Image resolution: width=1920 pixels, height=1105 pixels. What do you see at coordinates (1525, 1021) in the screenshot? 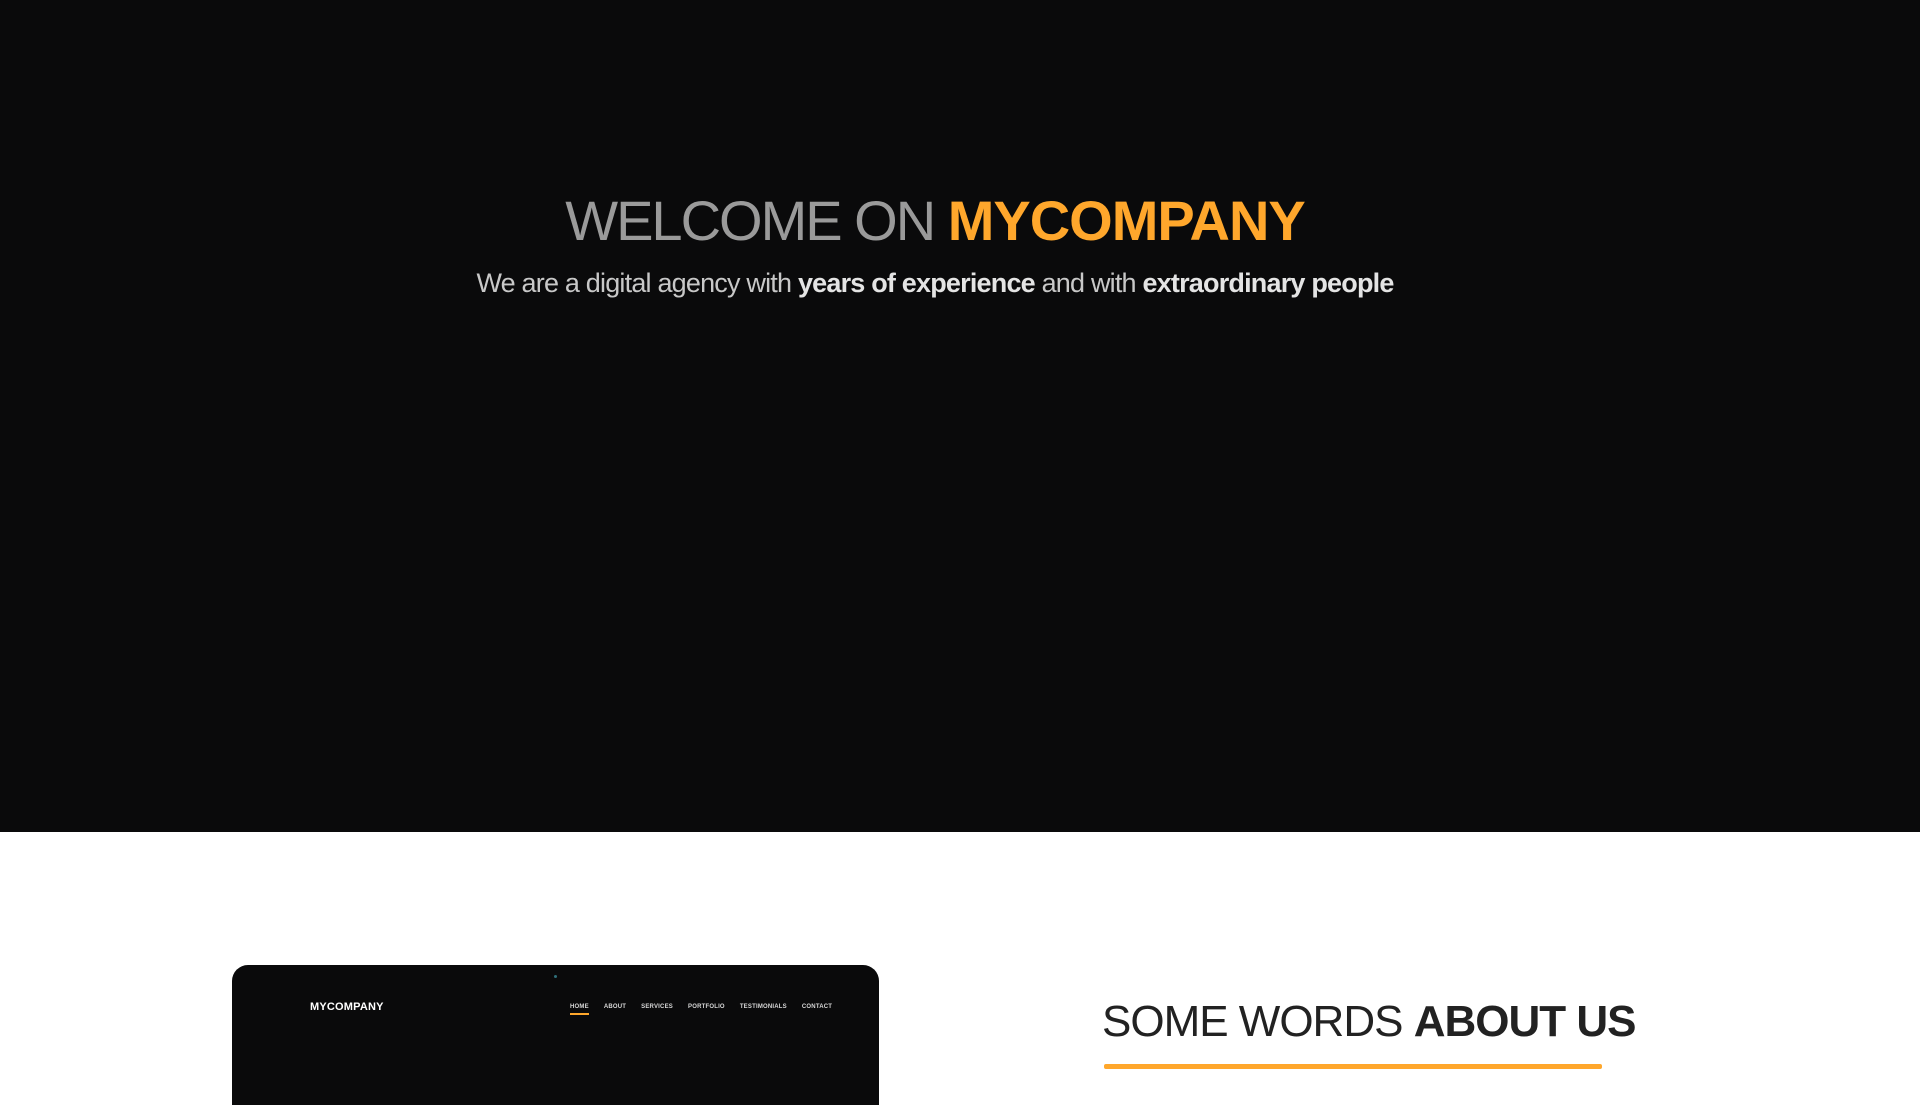
I see `about-title-bold: ABOUT US` at bounding box center [1525, 1021].